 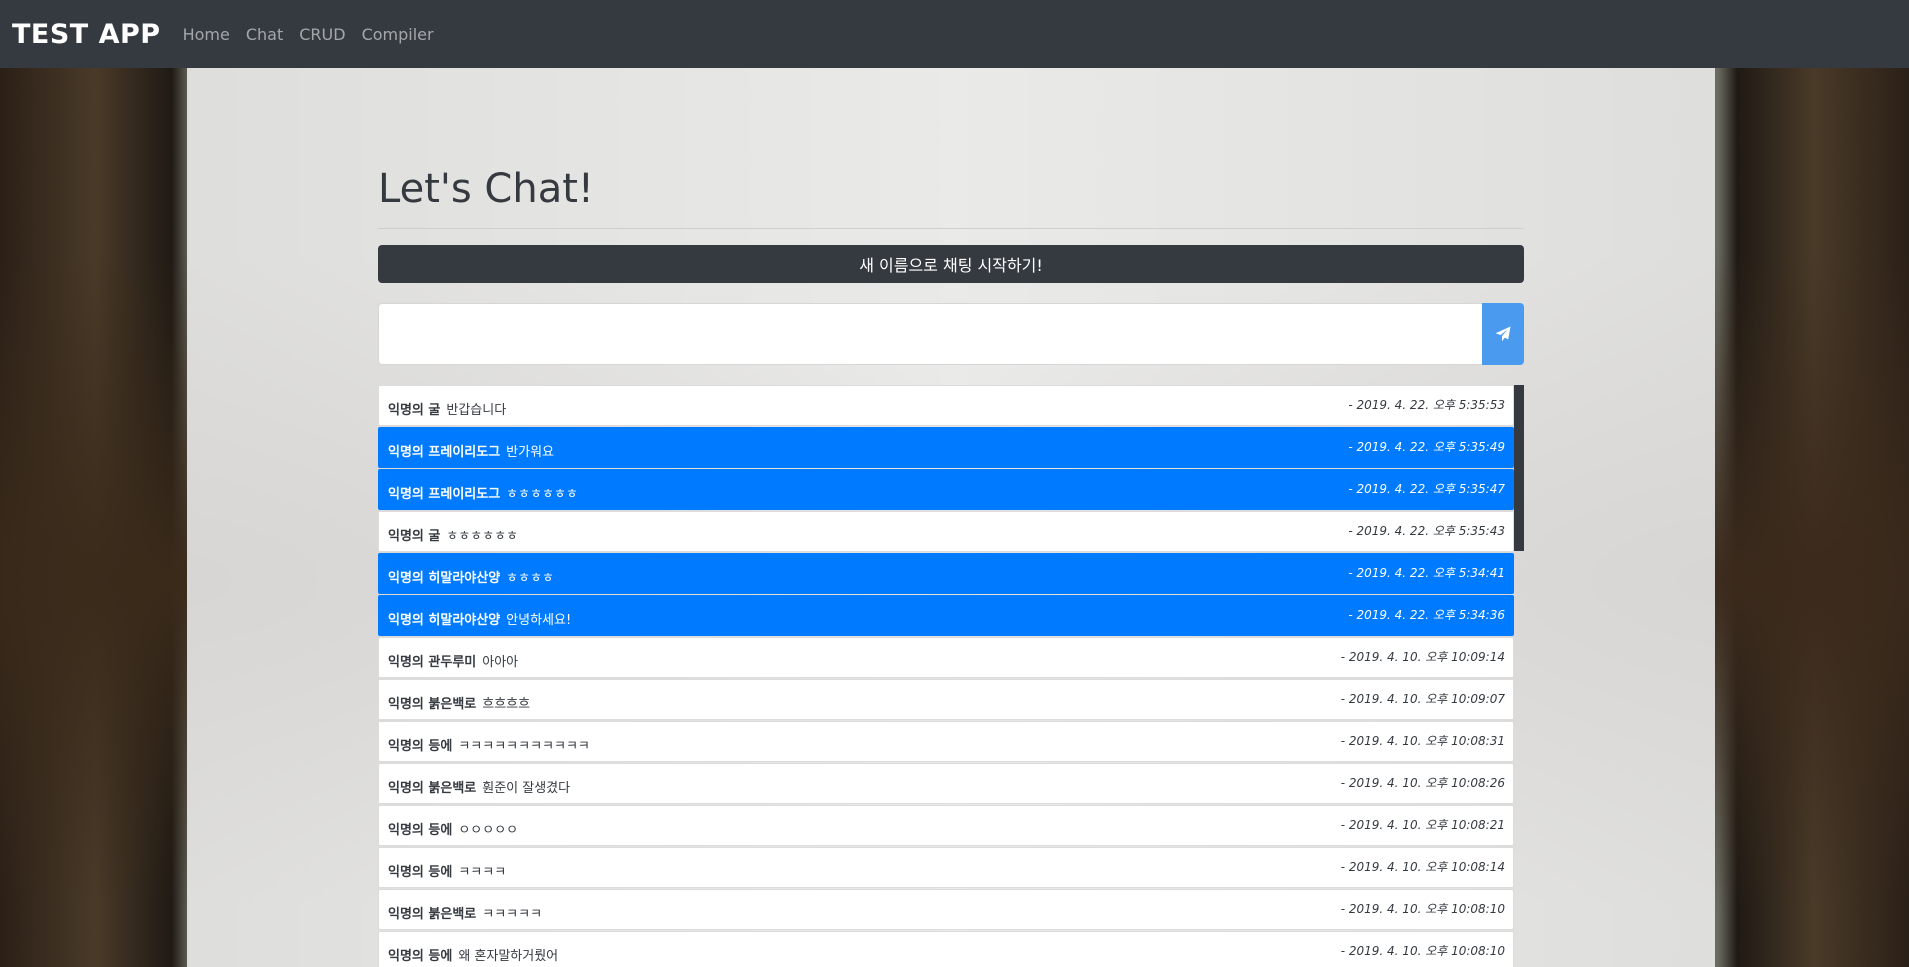 I want to click on chat-message-text: ㅇㅇㅇㅇㅇ, so click(x=488, y=830).